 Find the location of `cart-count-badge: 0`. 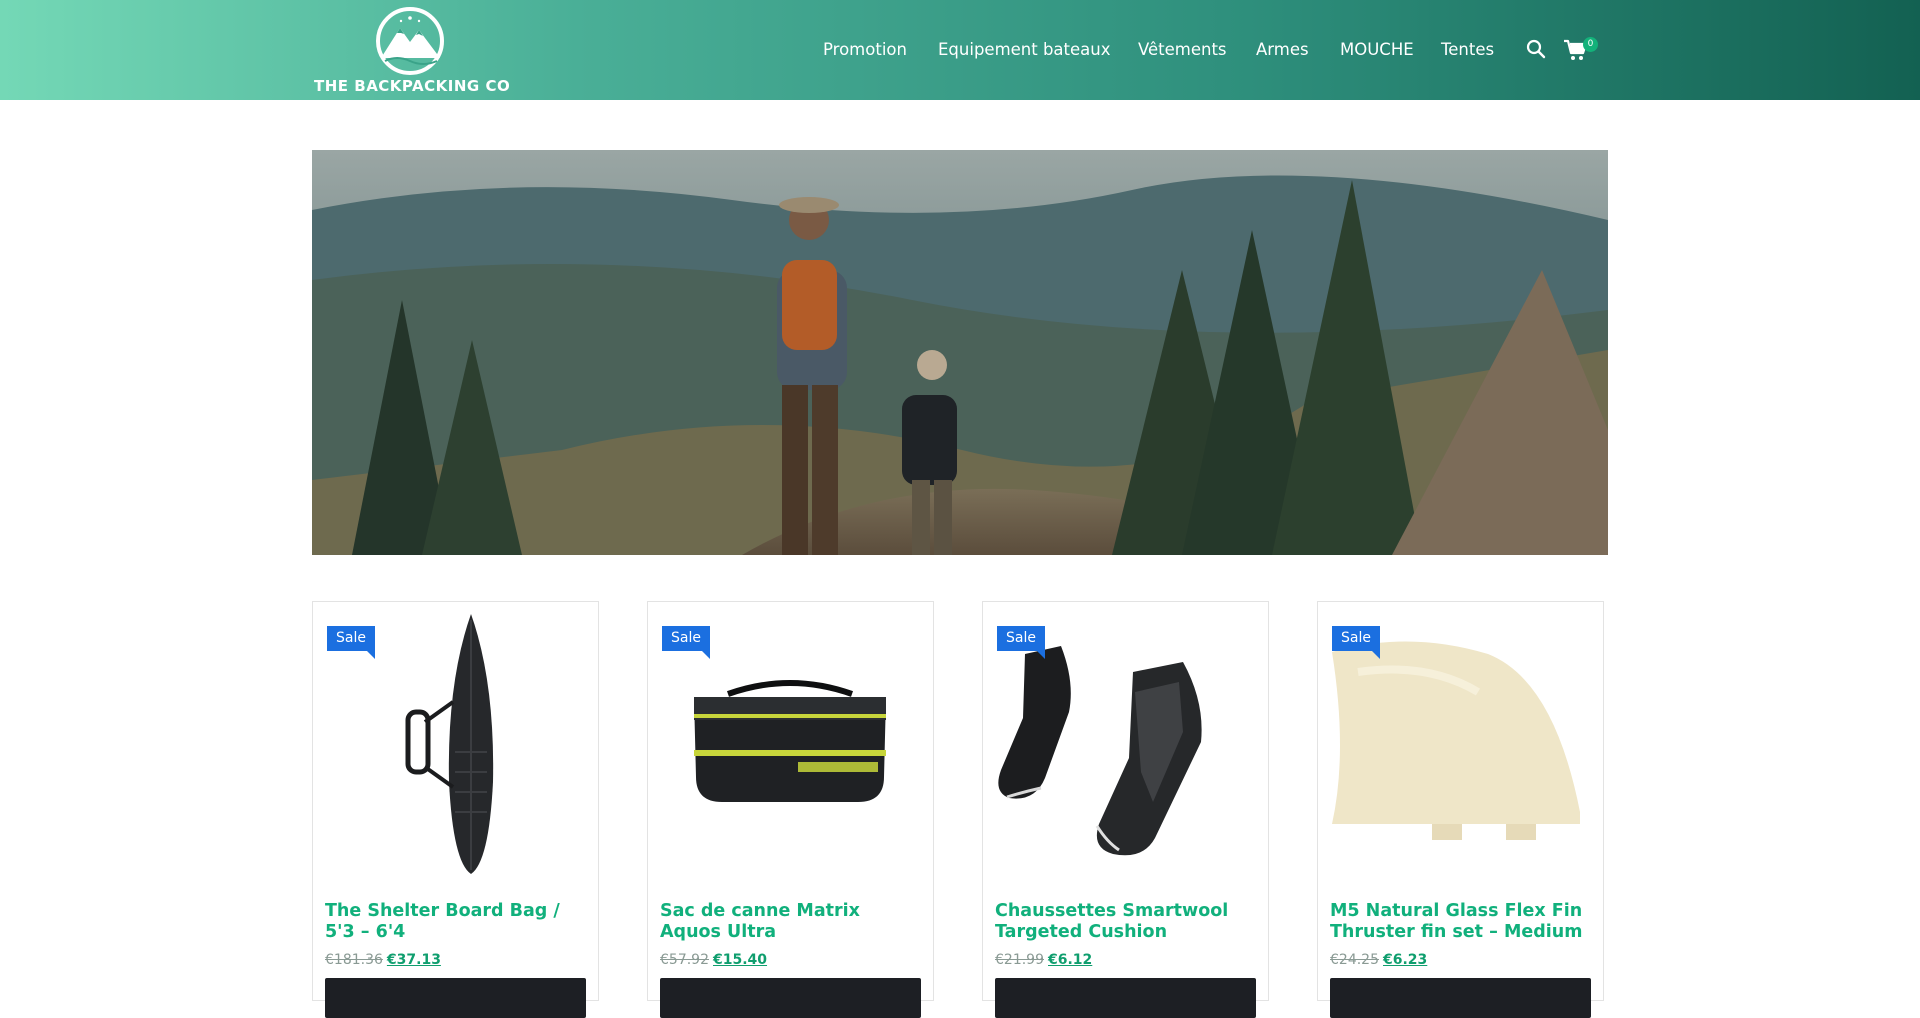

cart-count-badge: 0 is located at coordinates (1590, 44).